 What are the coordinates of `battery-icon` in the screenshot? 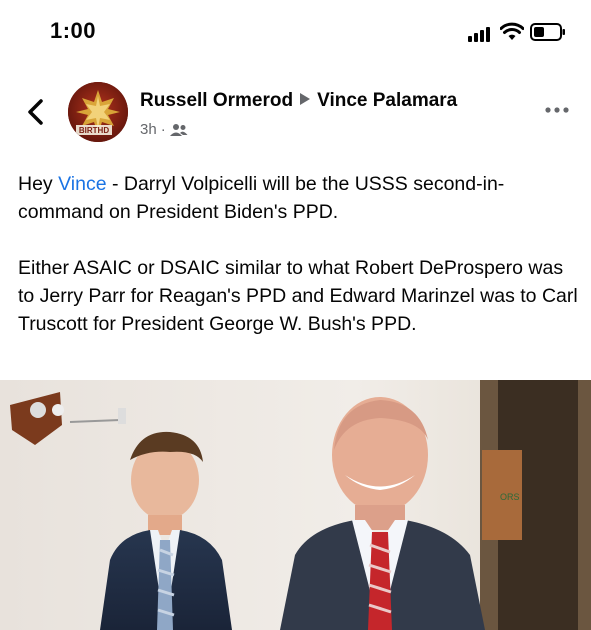 It's located at (547, 32).